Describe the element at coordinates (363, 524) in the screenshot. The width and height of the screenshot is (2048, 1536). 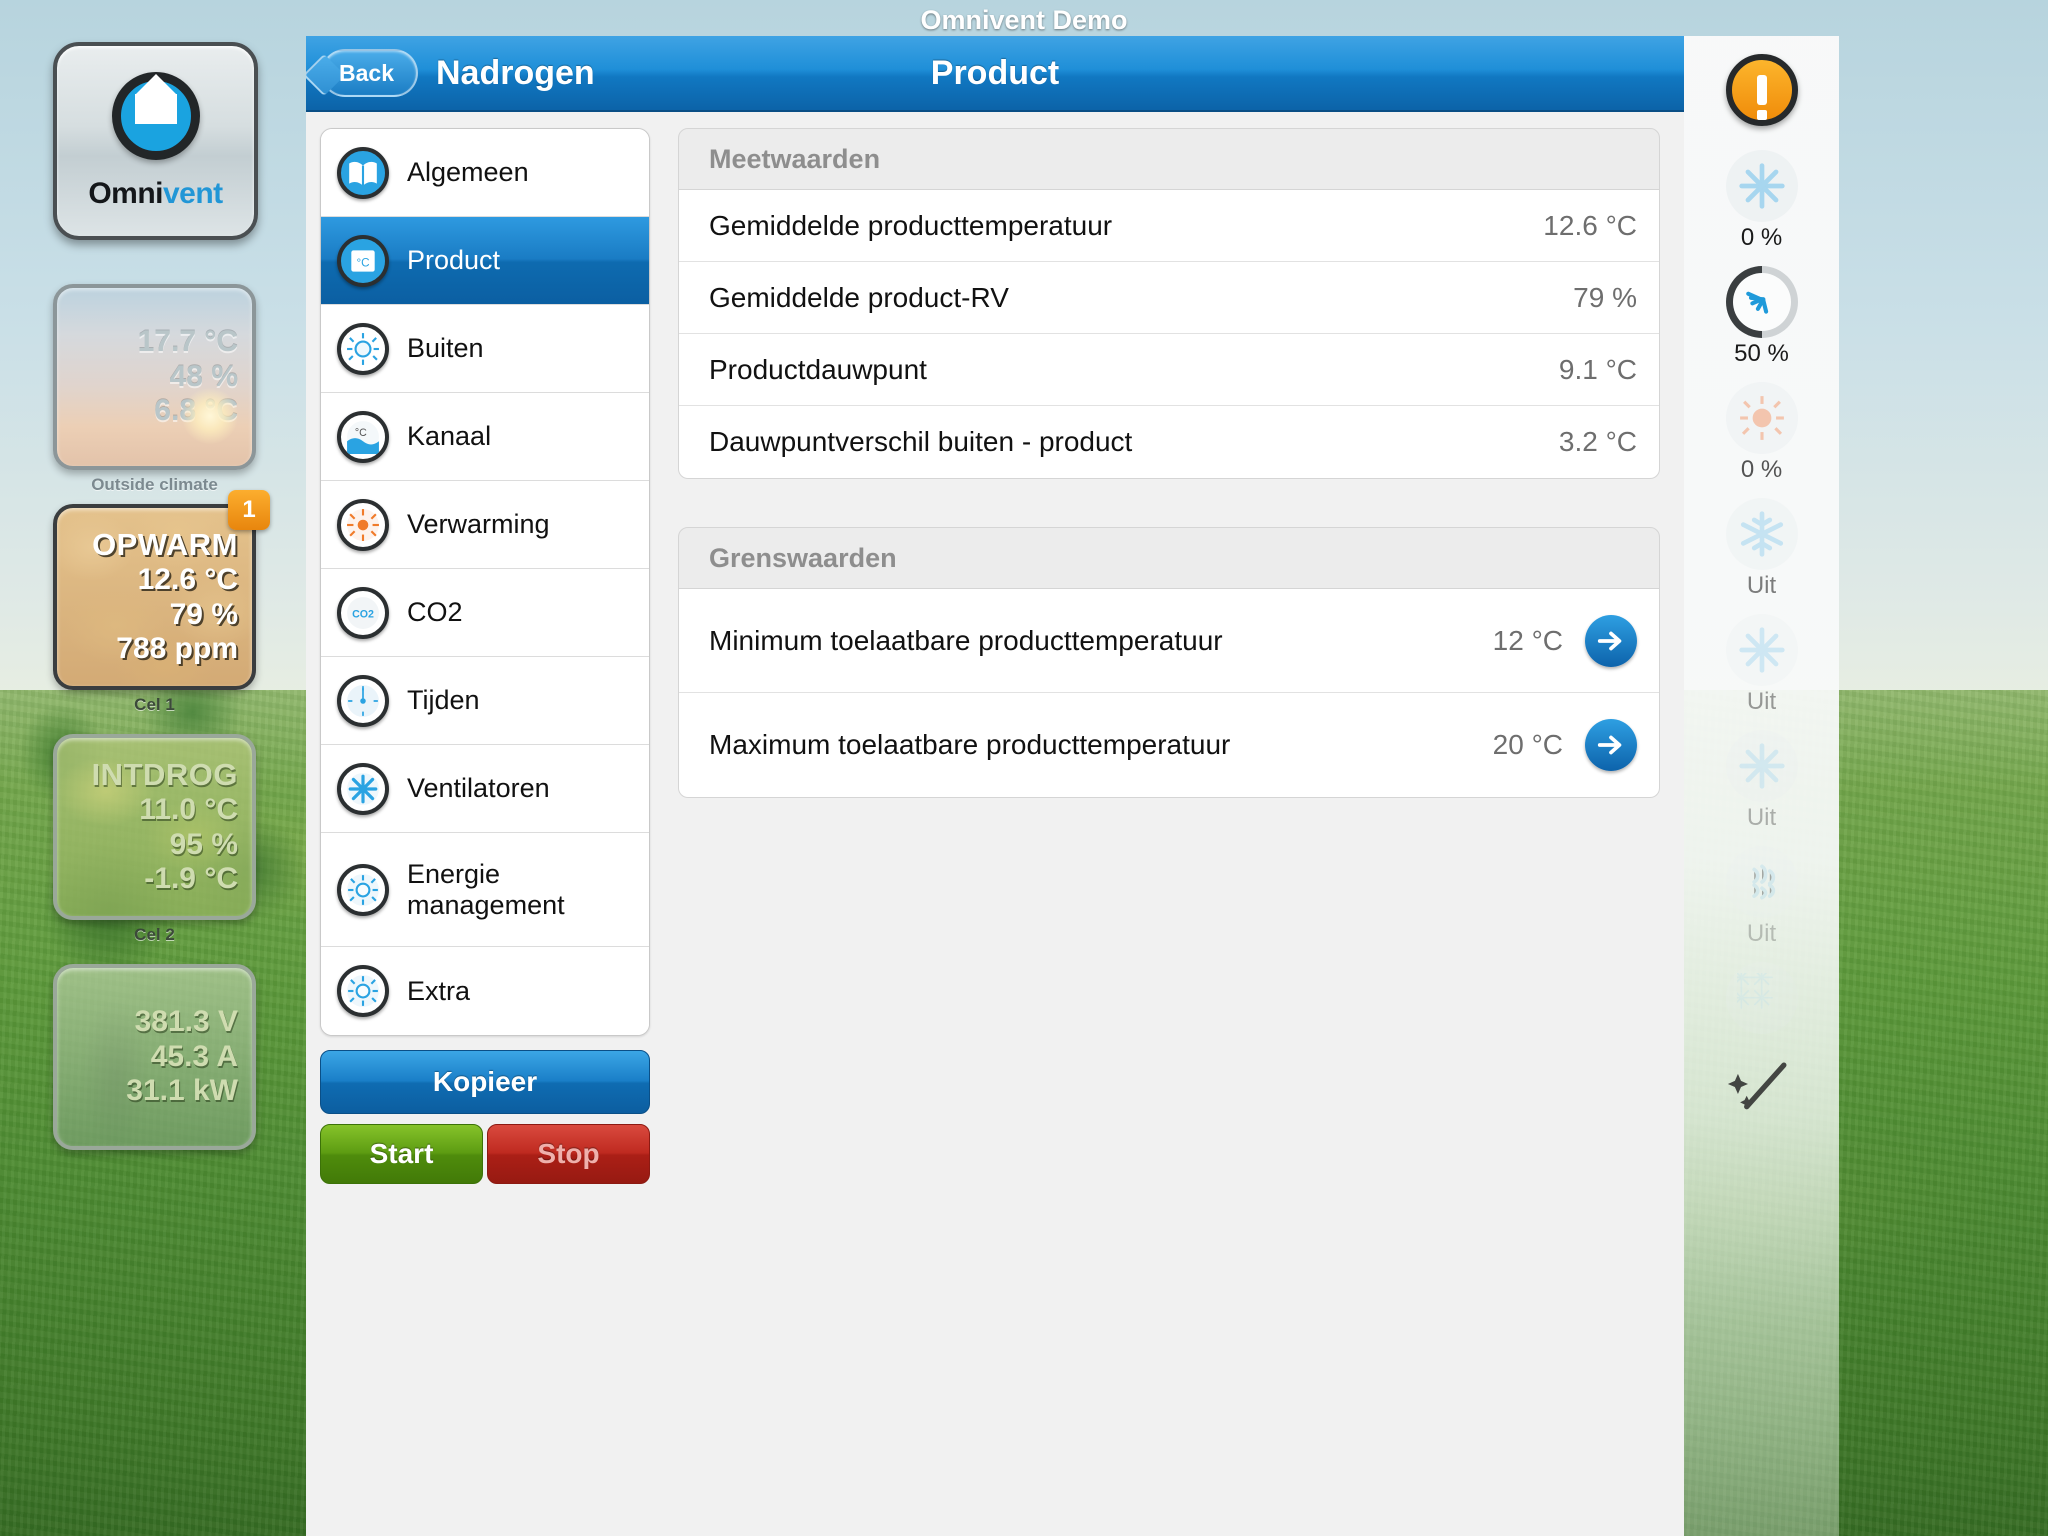
I see `heater-icon` at that location.